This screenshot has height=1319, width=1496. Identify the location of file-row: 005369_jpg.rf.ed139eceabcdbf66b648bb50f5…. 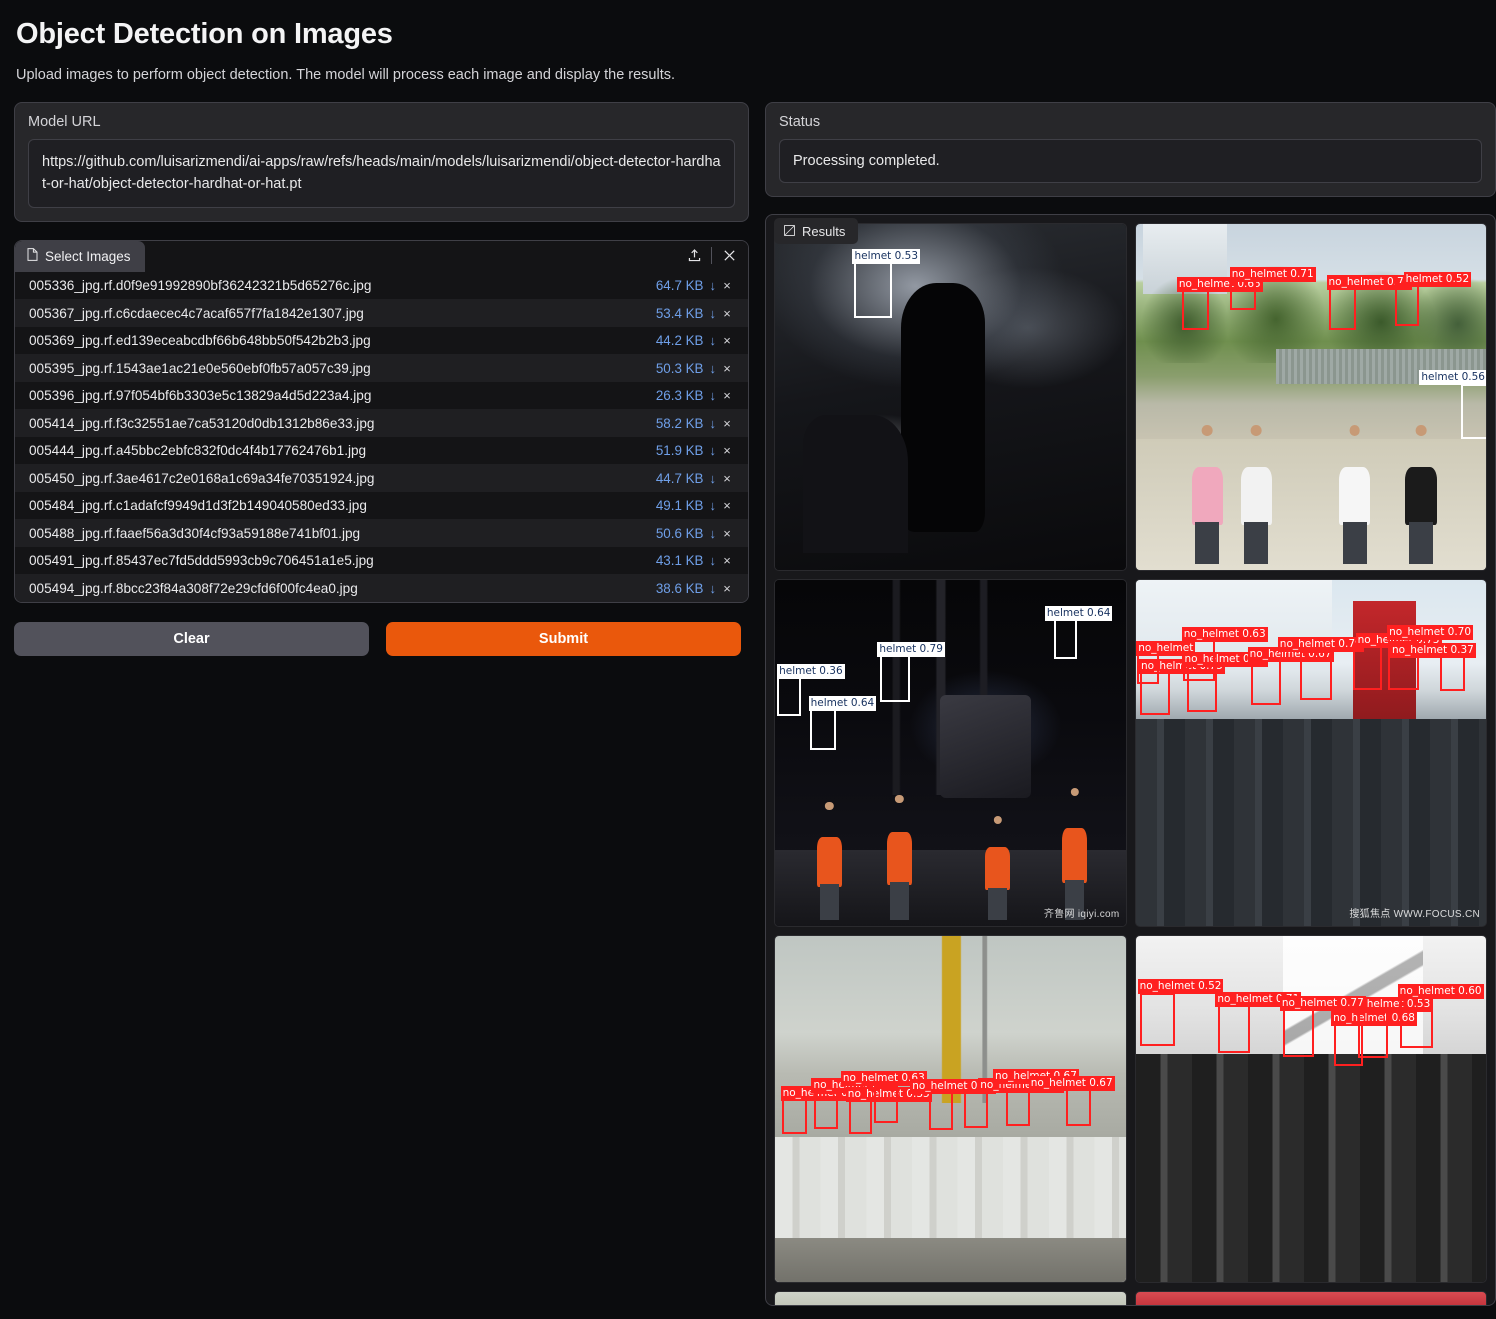
(381, 340).